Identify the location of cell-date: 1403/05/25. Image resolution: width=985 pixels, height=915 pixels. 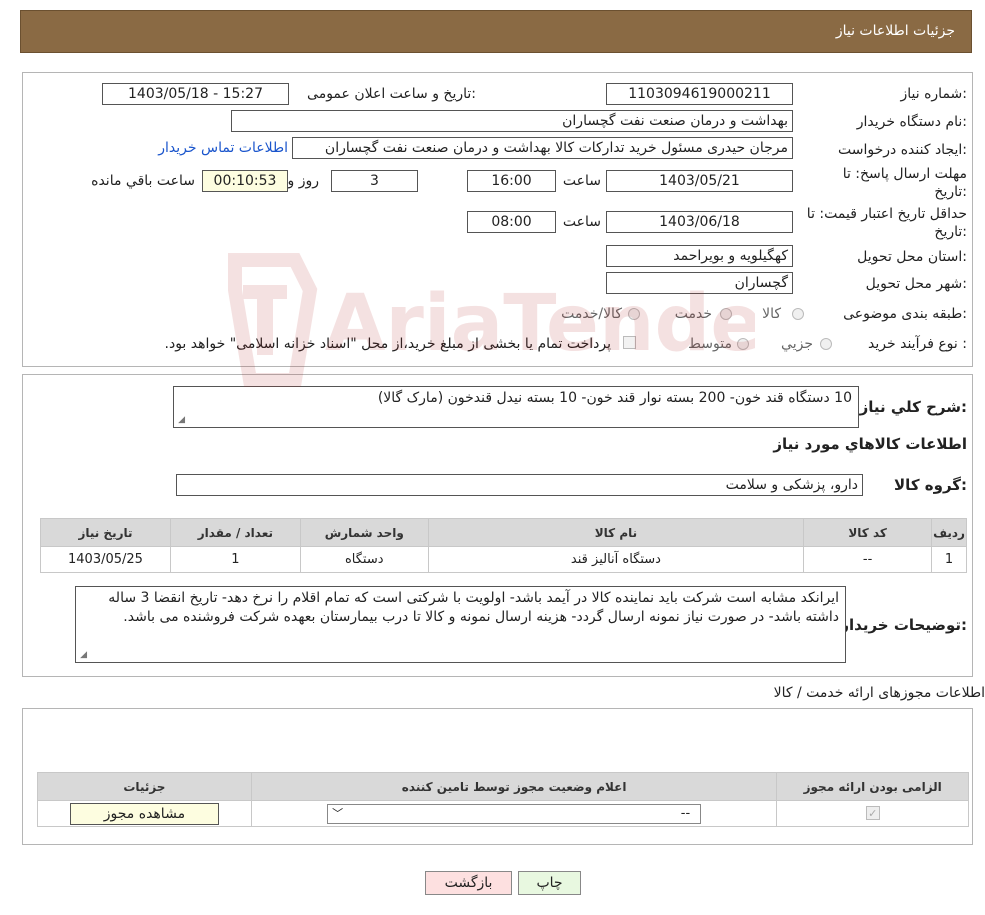
(105, 559).